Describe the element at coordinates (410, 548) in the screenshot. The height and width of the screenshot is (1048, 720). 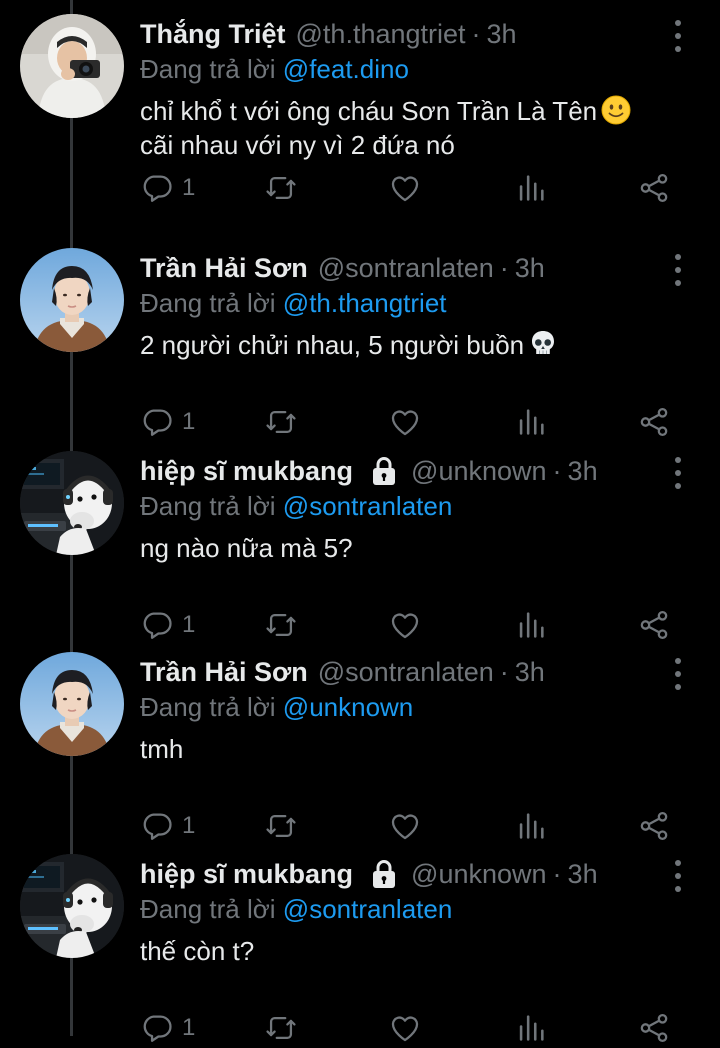
I see `tweet-text: ng nào nữa mà 5?` at that location.